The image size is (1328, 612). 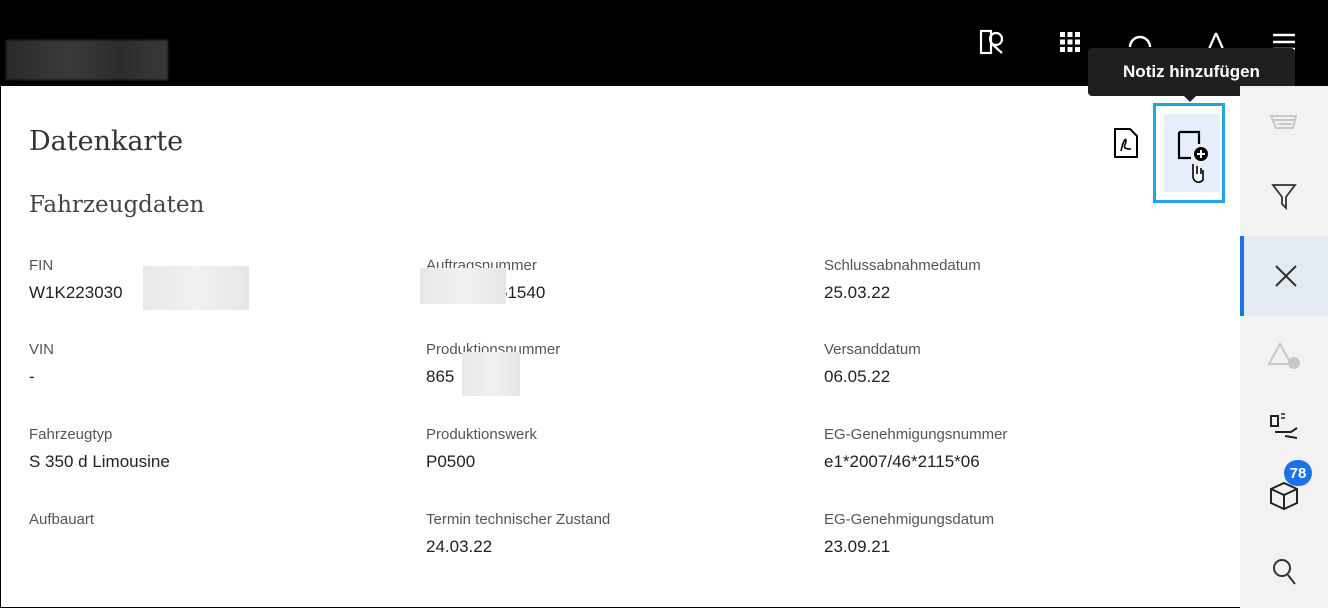 I want to click on close-icon, so click(x=1286, y=276).